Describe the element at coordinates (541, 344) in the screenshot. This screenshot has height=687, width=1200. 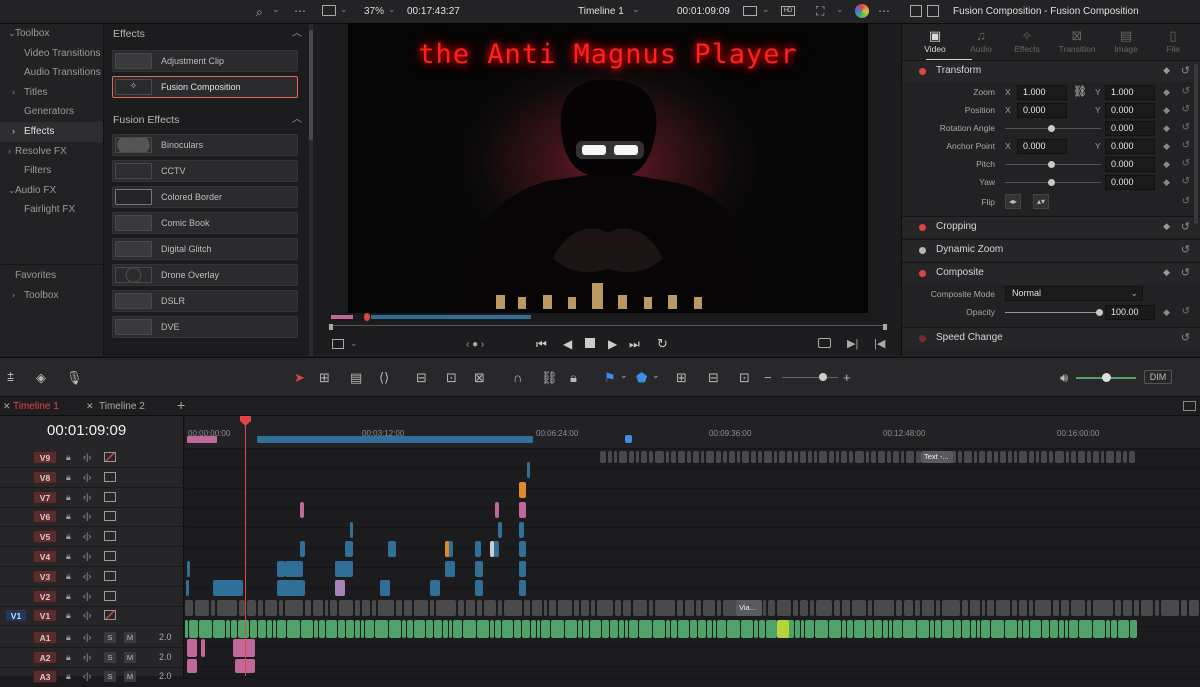
I see `jump-to-start-icon: ⏮` at that location.